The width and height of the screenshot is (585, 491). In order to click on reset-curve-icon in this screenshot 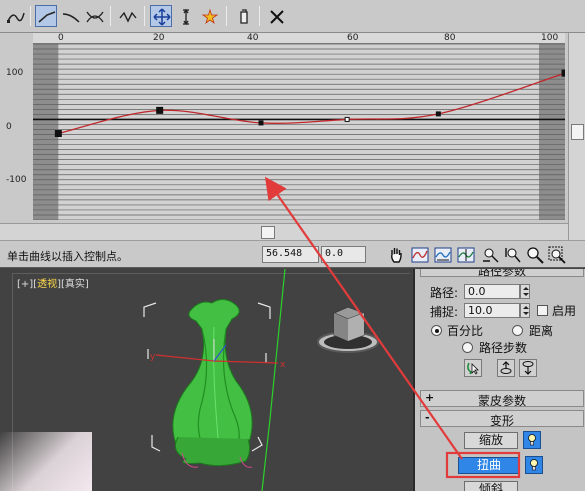, I will do `click(276, 16)`.